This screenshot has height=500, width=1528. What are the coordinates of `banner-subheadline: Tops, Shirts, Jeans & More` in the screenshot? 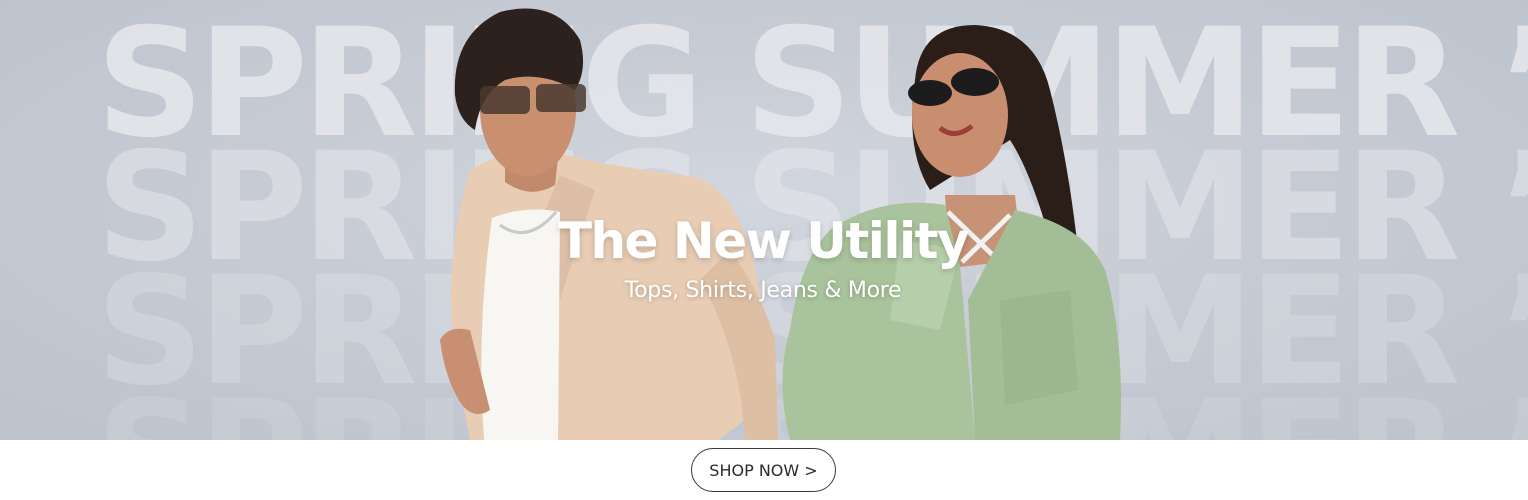 It's located at (763, 290).